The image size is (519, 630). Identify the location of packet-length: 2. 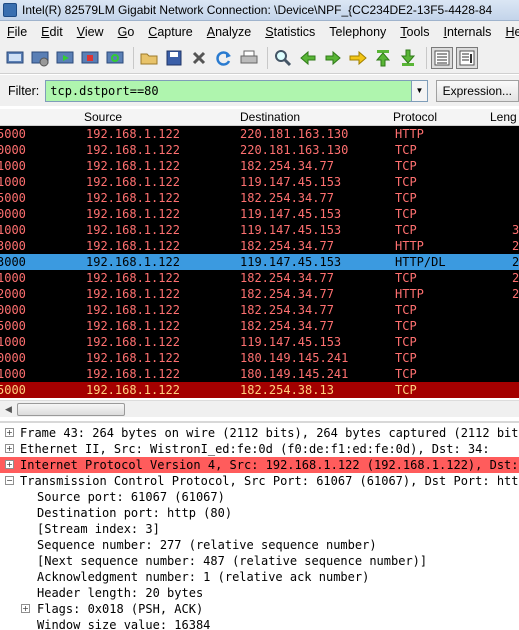
(515, 294).